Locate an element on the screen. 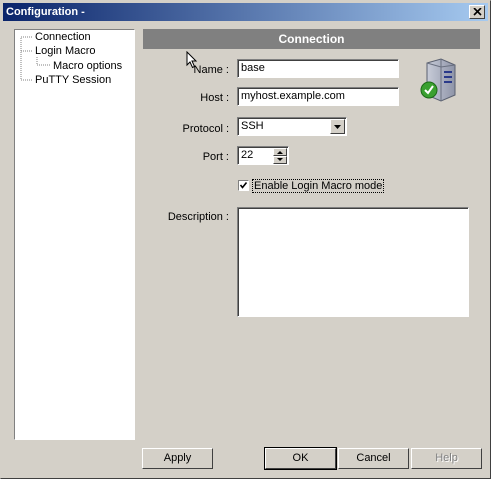  panel-title: Connection is located at coordinates (311, 39).